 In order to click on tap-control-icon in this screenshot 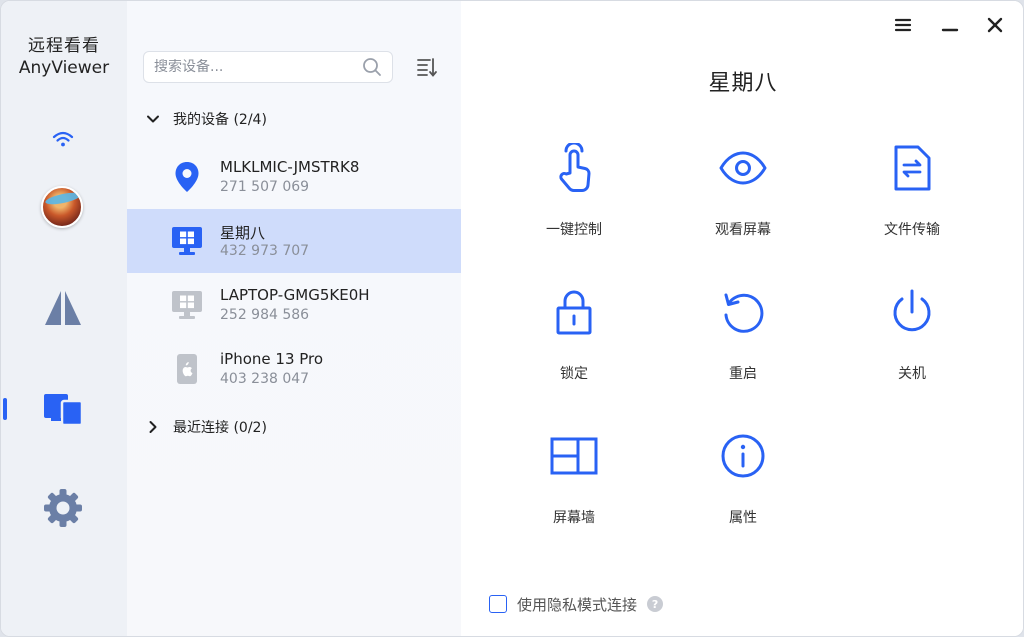, I will do `click(574, 168)`.